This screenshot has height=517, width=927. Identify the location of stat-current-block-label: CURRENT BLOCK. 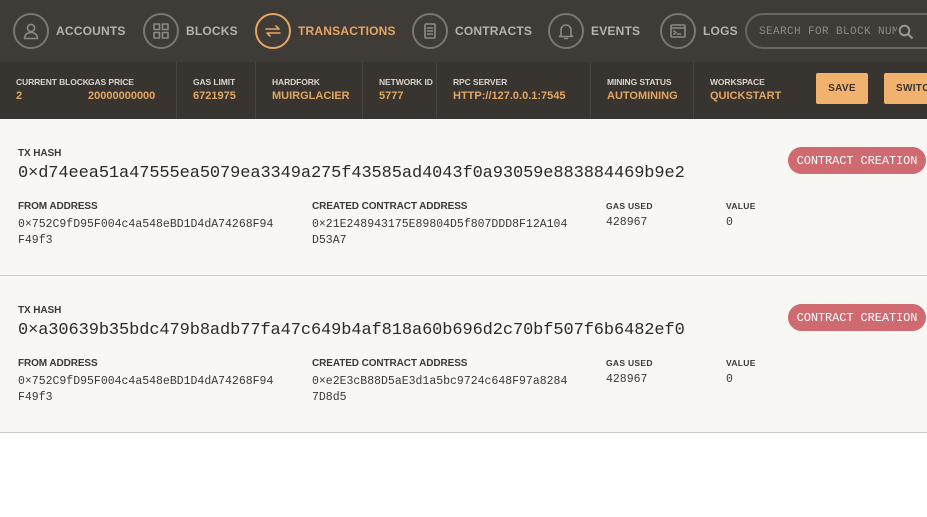
(52, 82).